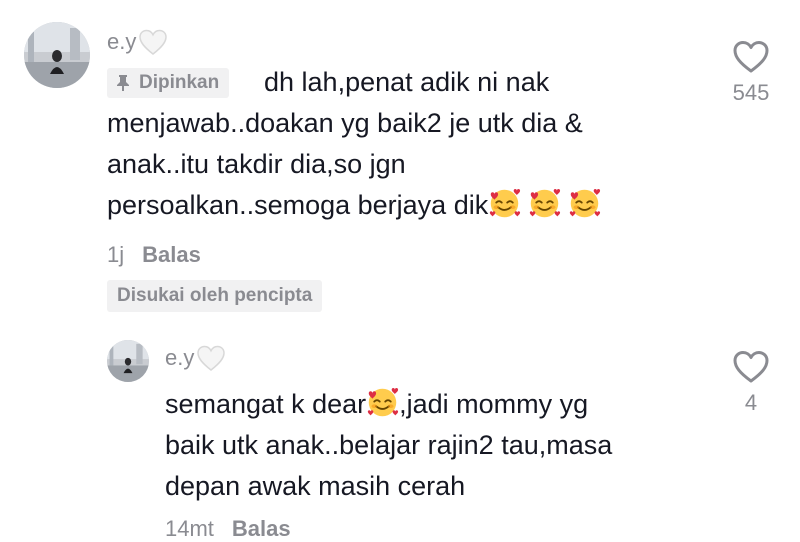 The height and width of the screenshot is (542, 800). I want to click on timestamp: 14mt, so click(189, 528).